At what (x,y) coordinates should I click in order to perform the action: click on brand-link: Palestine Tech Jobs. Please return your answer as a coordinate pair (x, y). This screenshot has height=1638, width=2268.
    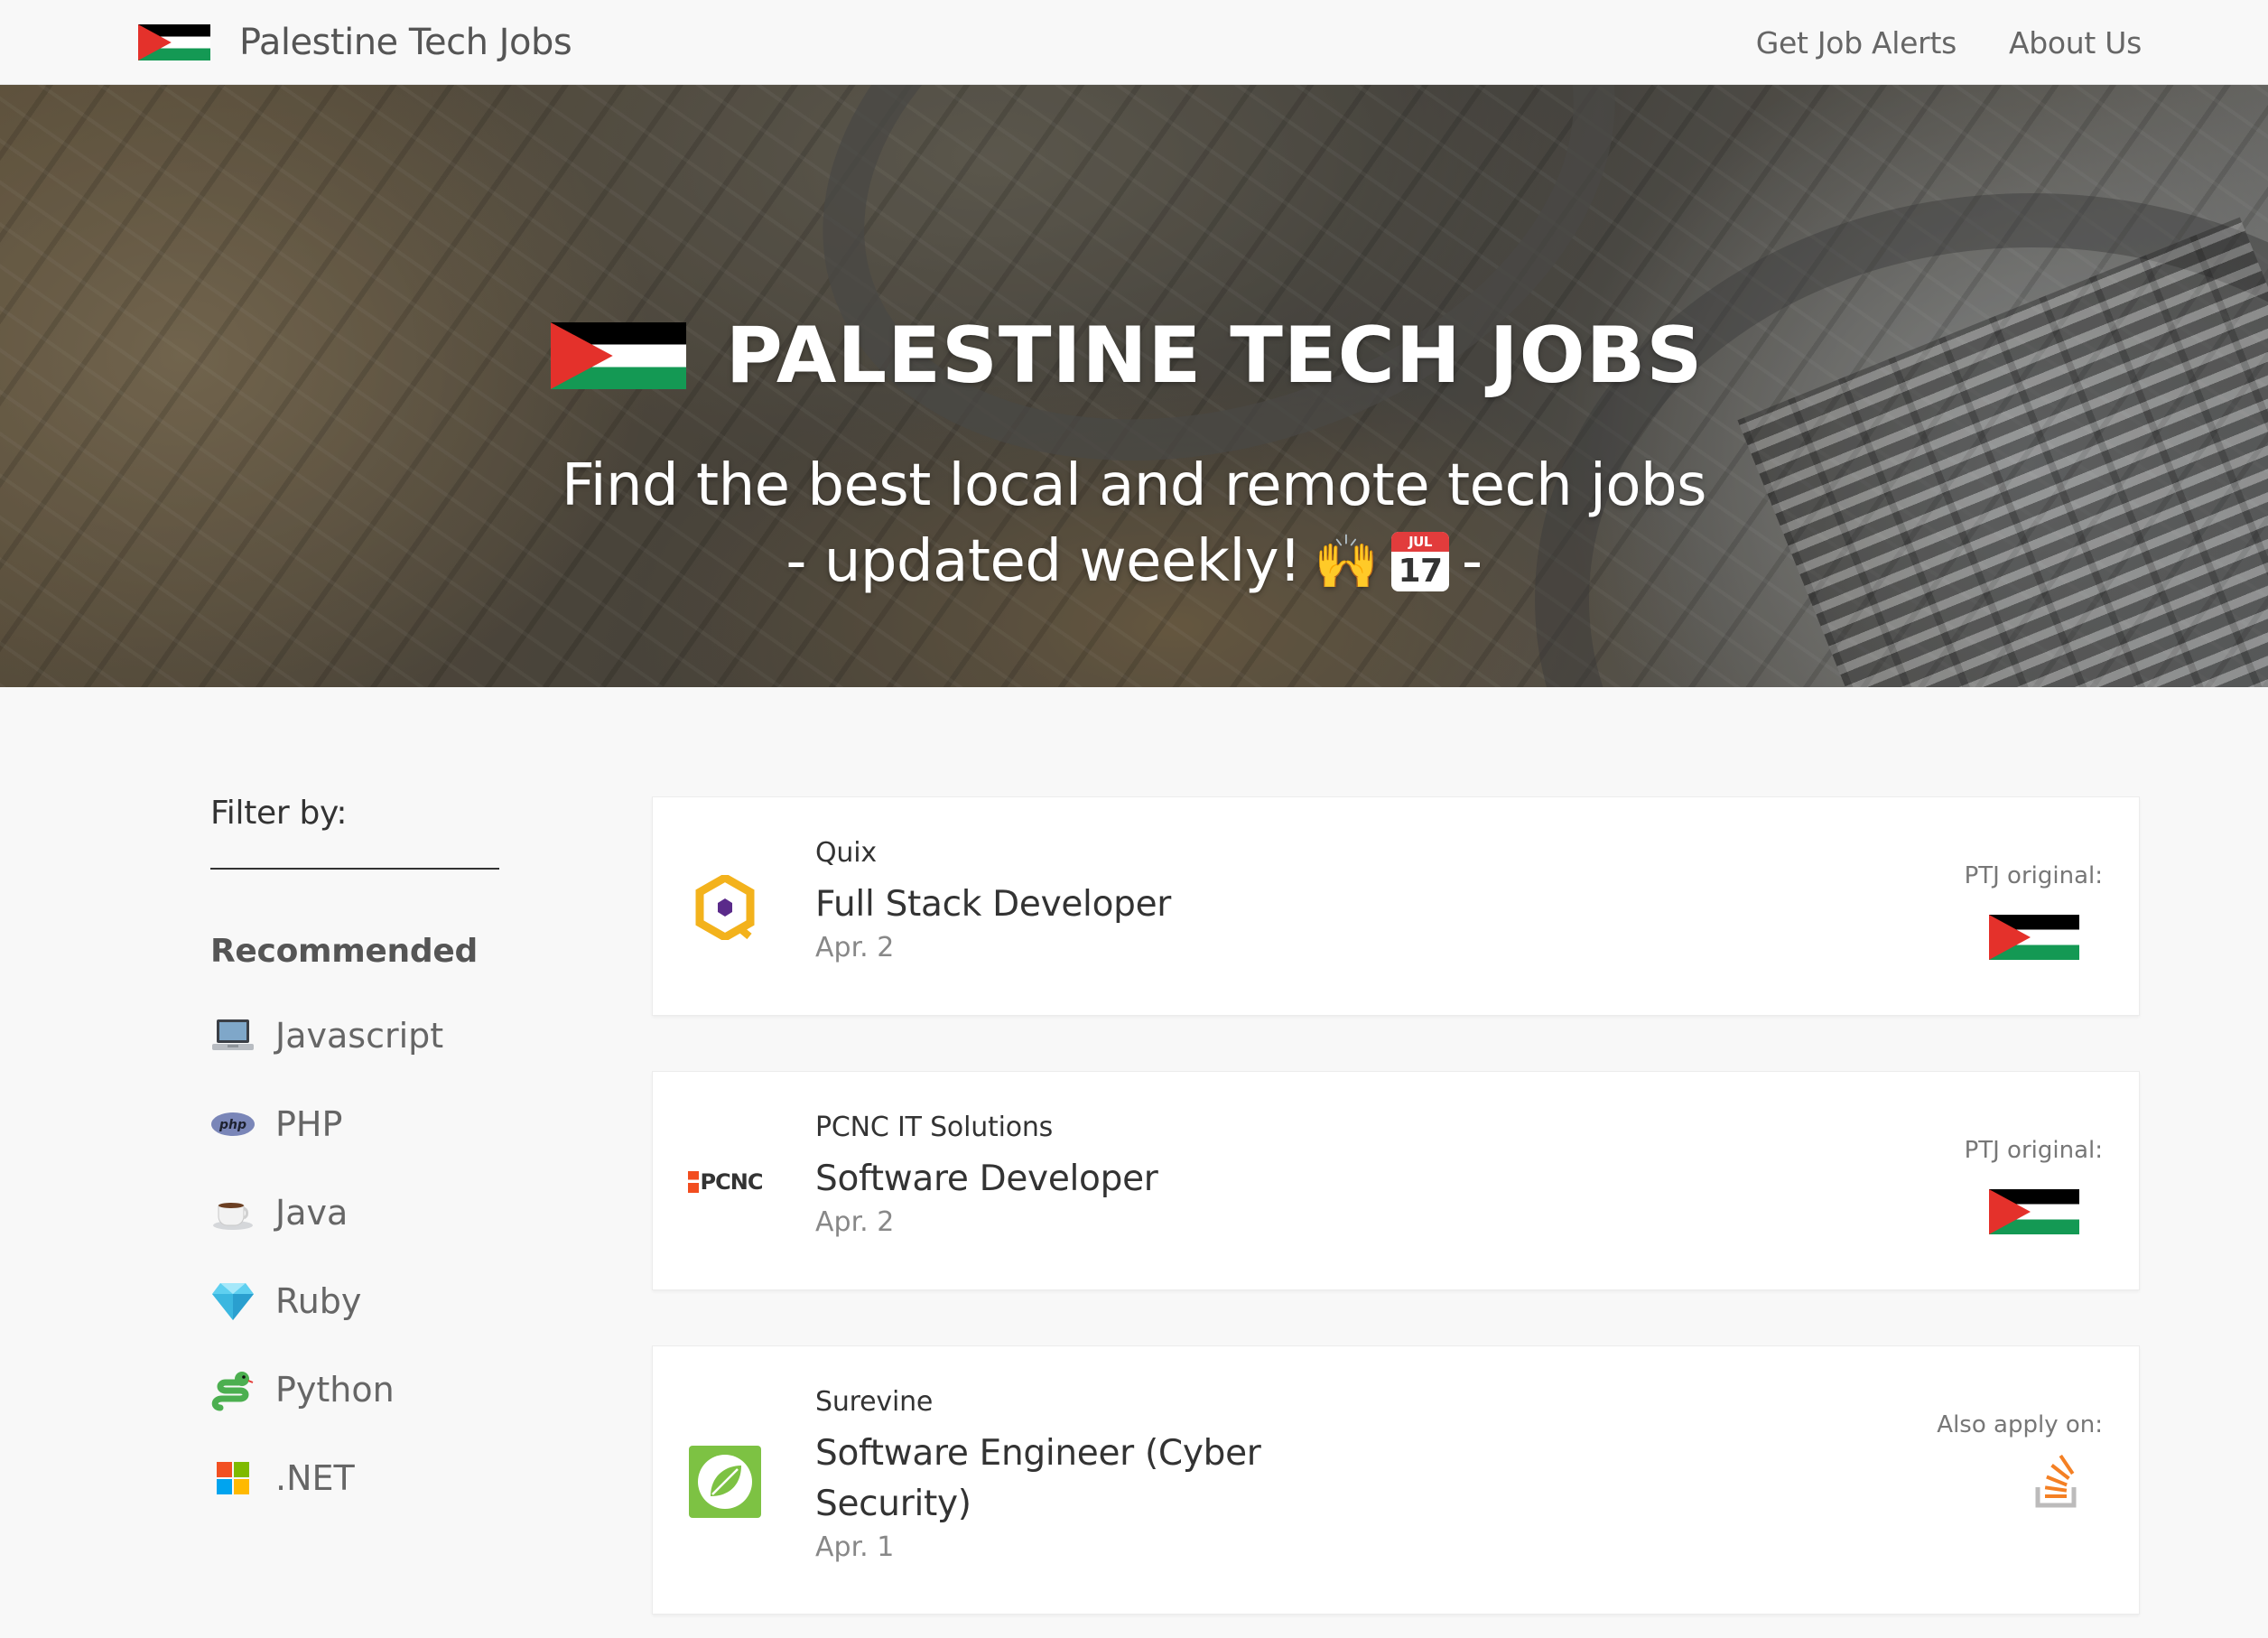
    Looking at the image, I should click on (355, 43).